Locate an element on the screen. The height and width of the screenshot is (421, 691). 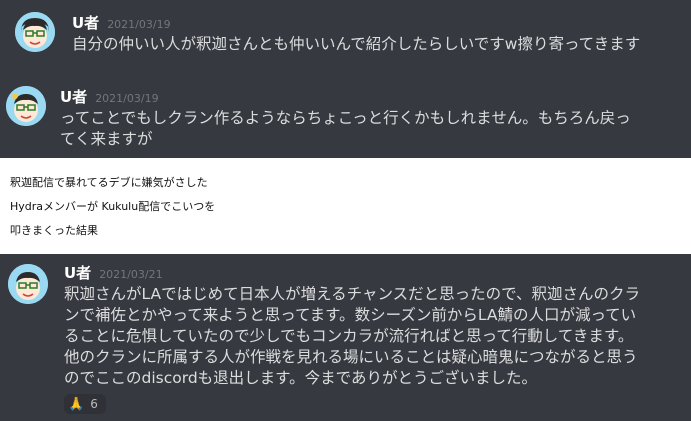
reaction-button: 🙏 6 is located at coordinates (85, 404).